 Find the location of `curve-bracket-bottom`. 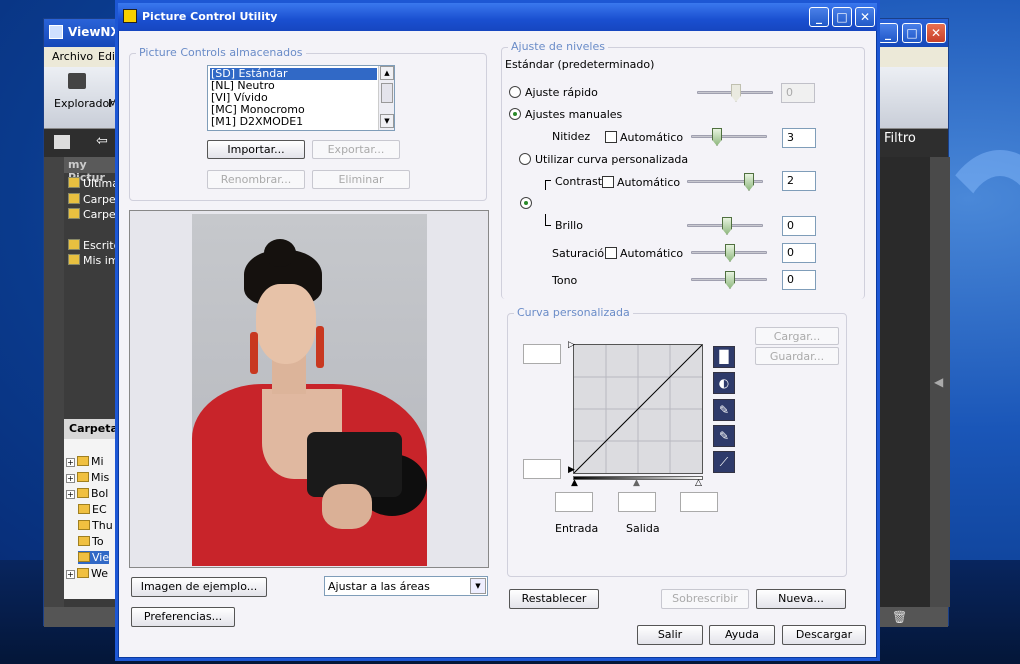

curve-bracket-bottom is located at coordinates (548, 220).